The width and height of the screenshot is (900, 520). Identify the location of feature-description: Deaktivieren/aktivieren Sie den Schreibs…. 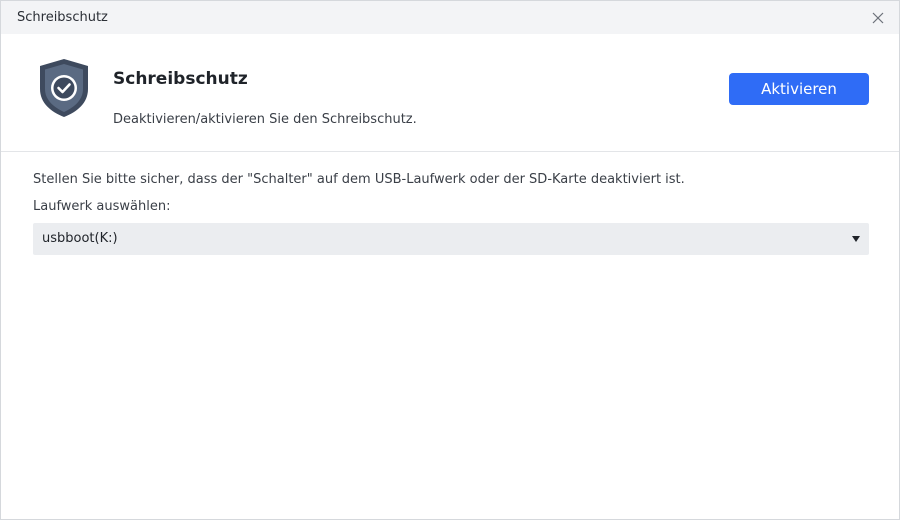
(265, 119).